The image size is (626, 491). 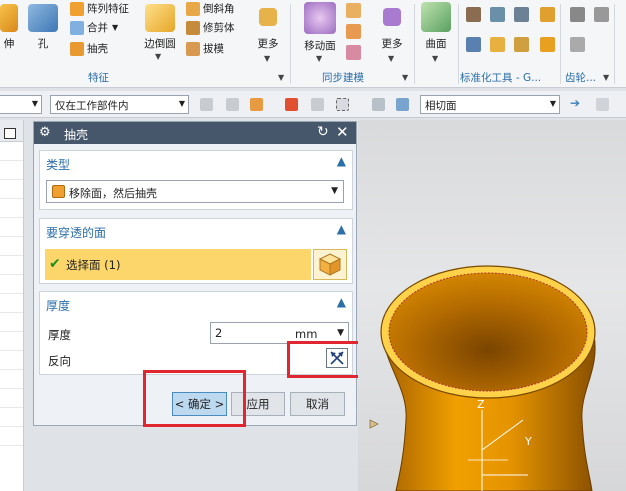 I want to click on standard-tool-6-icon, so click(x=497, y=44).